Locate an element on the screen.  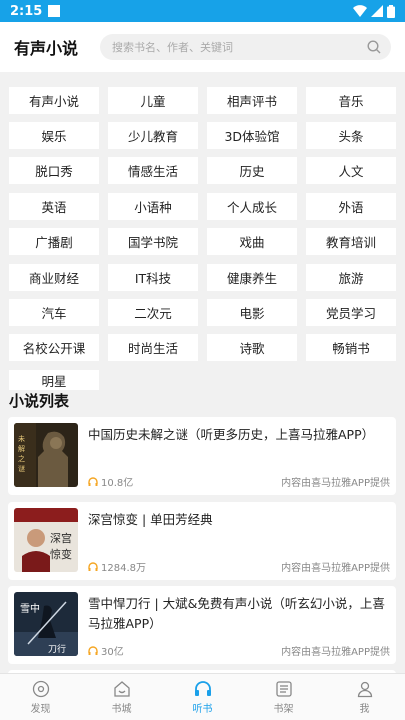
play-count-value: 30亿 is located at coordinates (112, 652).